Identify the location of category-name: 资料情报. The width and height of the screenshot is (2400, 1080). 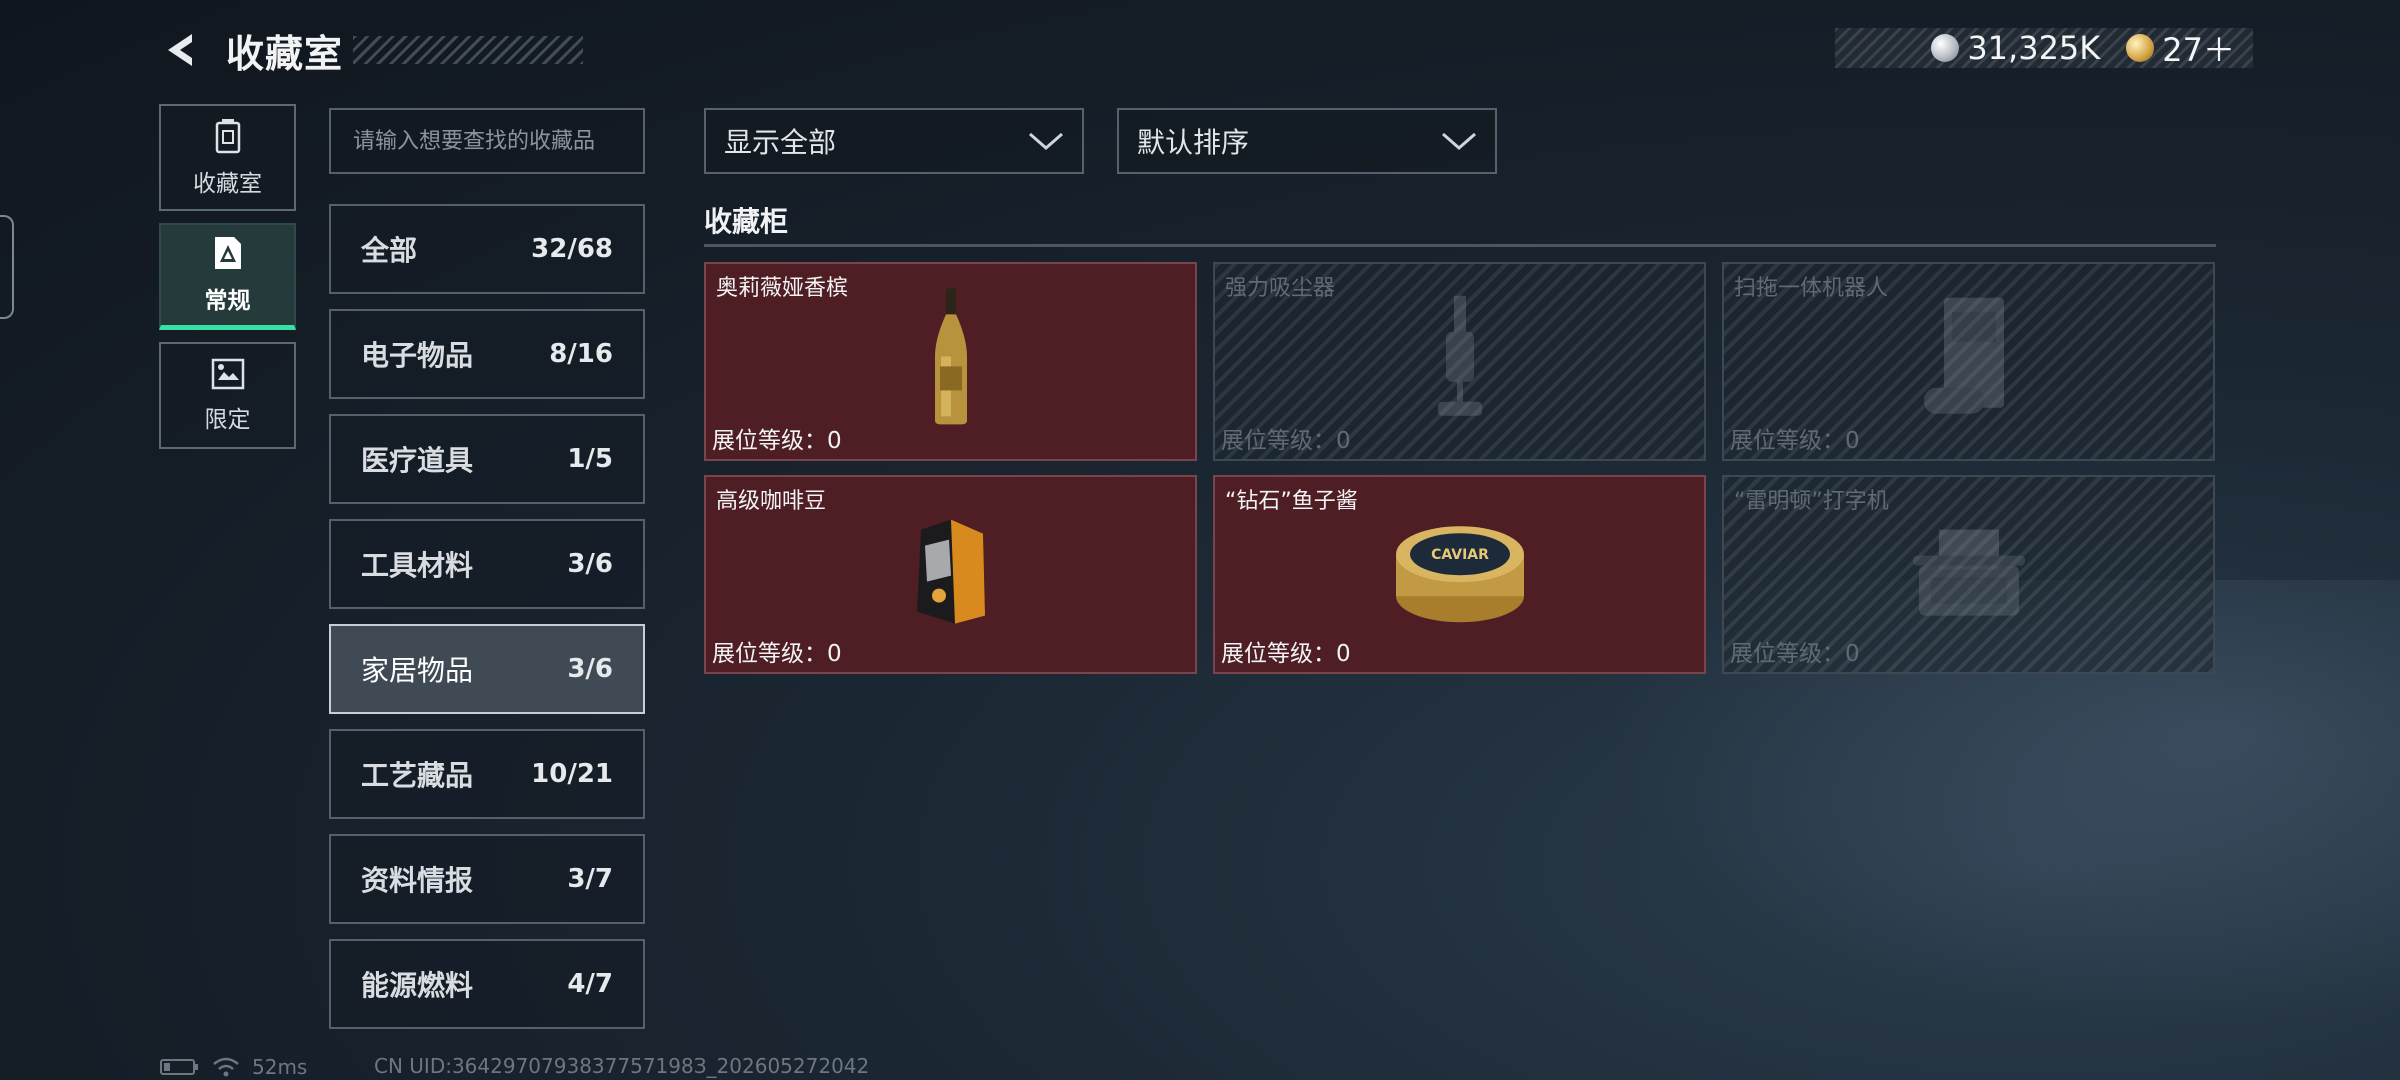
(417, 880).